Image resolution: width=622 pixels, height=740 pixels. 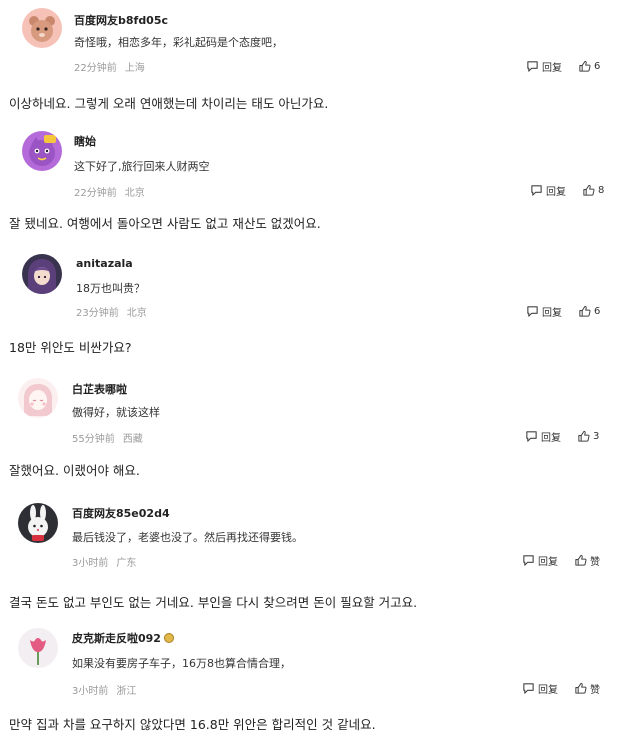 I want to click on pink-girl-avatar, so click(x=38, y=398).